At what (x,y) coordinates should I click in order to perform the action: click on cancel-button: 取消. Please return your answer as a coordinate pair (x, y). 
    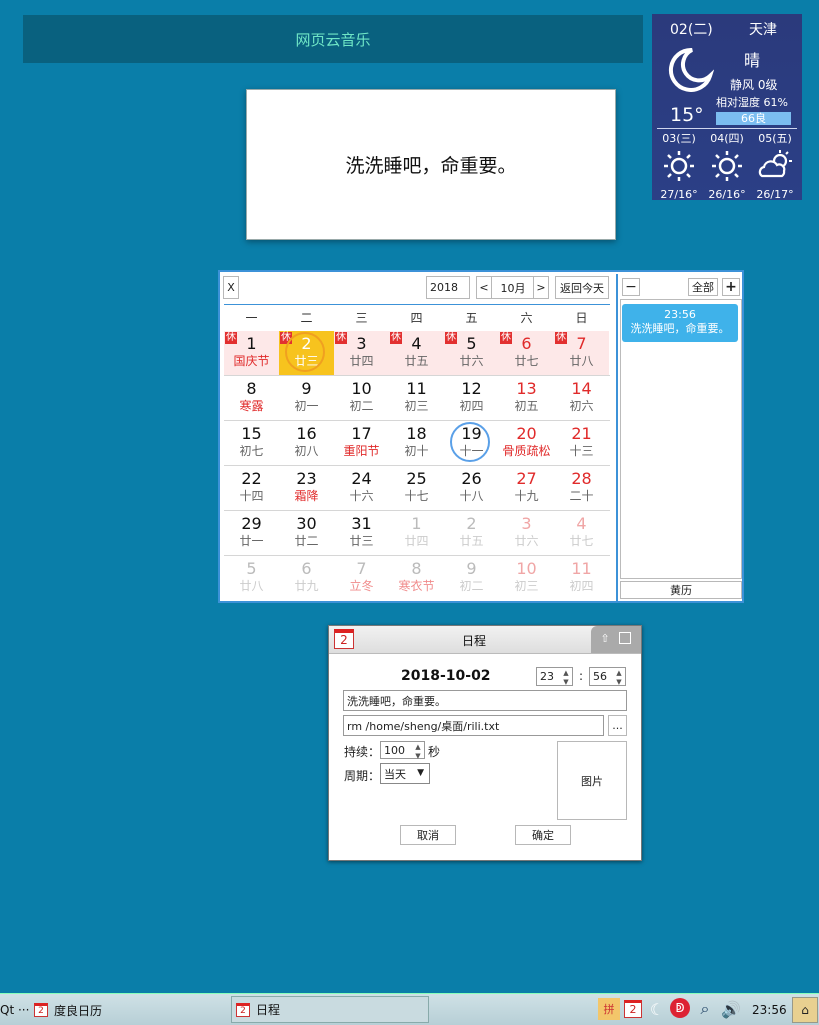
    Looking at the image, I should click on (428, 835).